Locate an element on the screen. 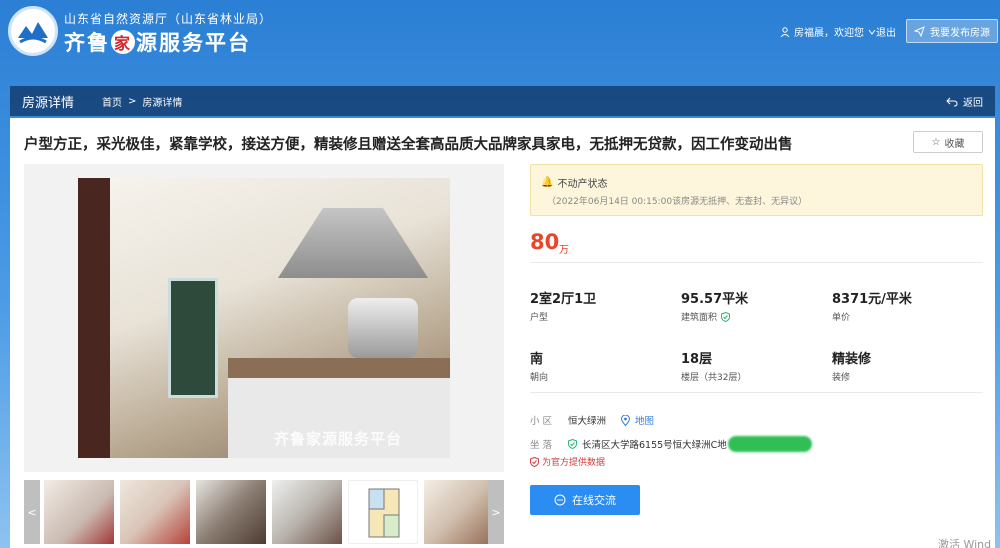 This screenshot has width=1000, height=548. photo-range-hood is located at coordinates (353, 243).